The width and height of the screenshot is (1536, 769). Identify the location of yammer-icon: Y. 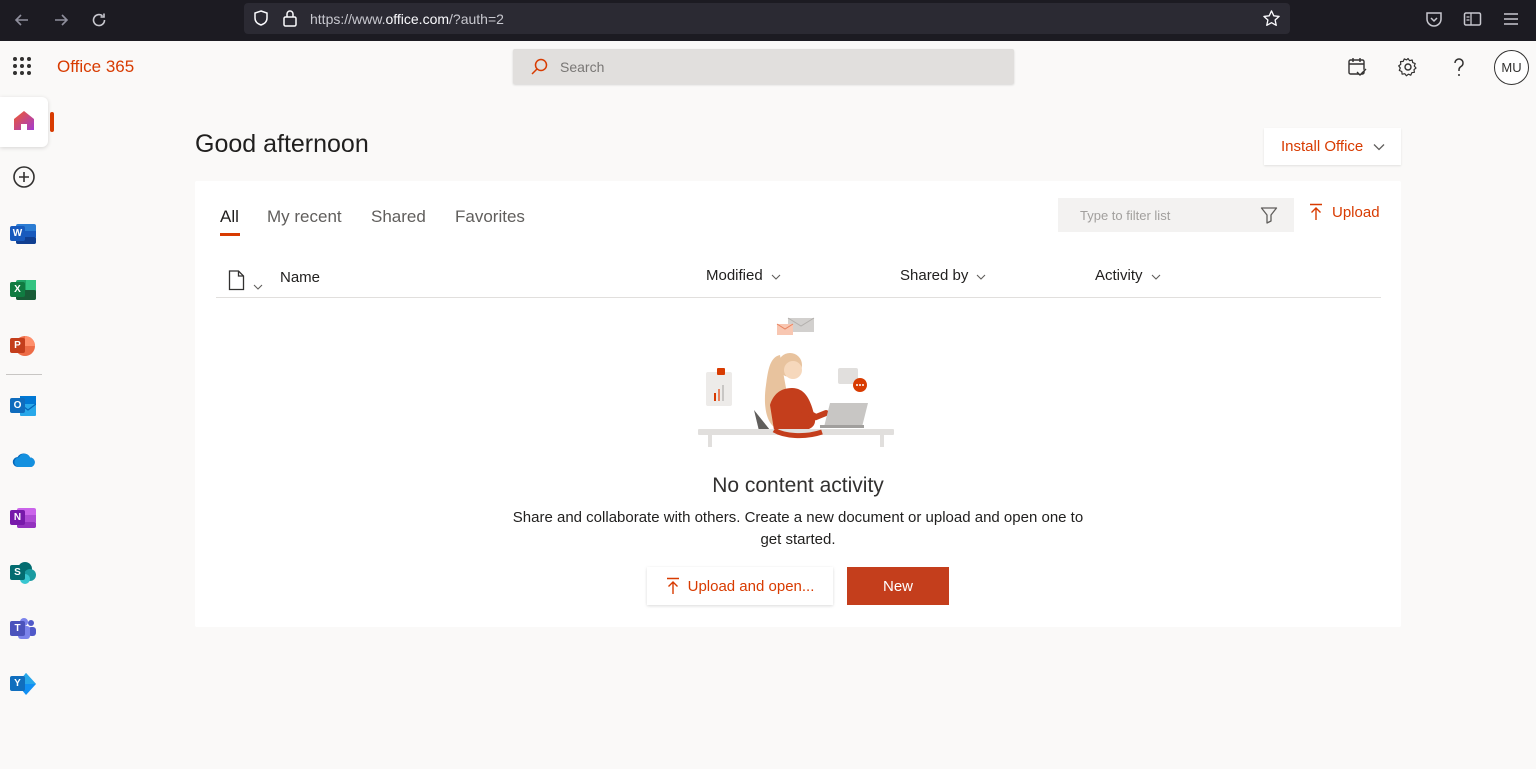
(23, 684).